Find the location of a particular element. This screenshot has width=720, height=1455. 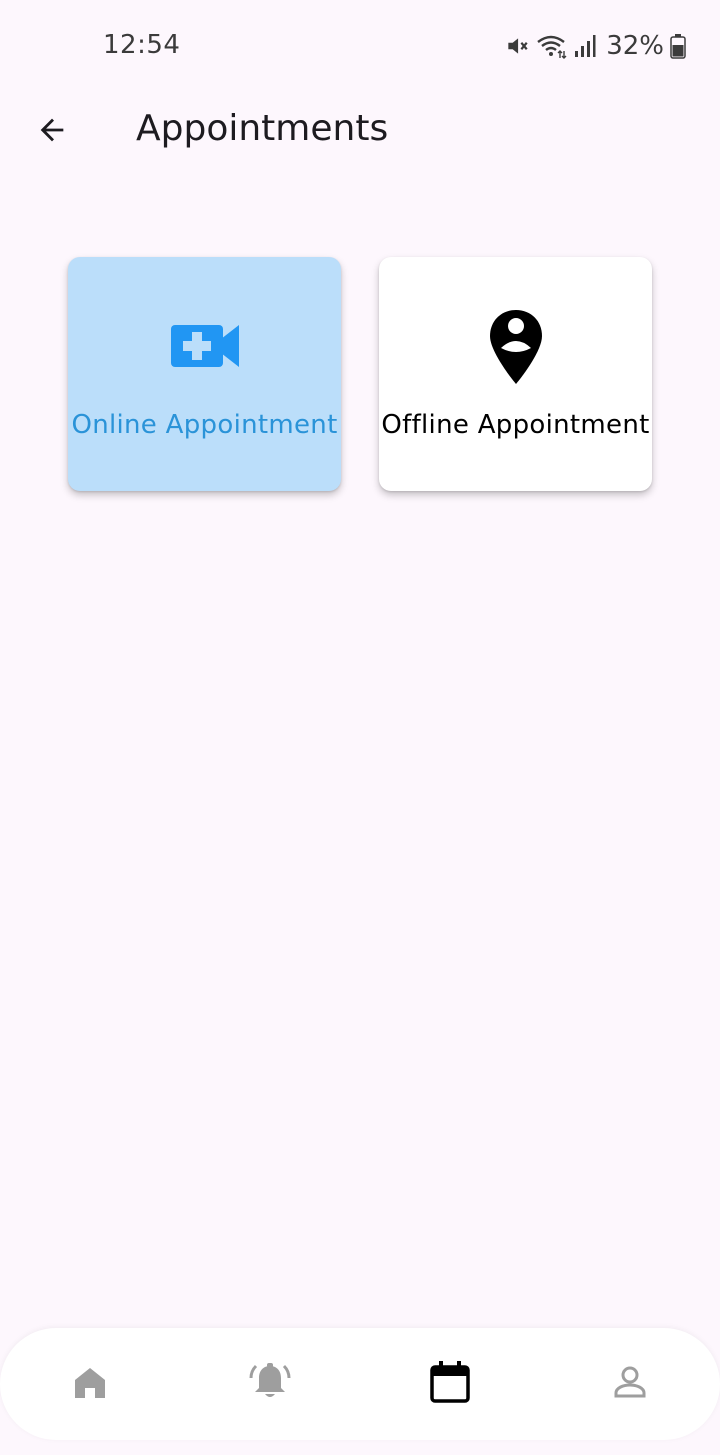

arrow-back-icon is located at coordinates (52, 132).